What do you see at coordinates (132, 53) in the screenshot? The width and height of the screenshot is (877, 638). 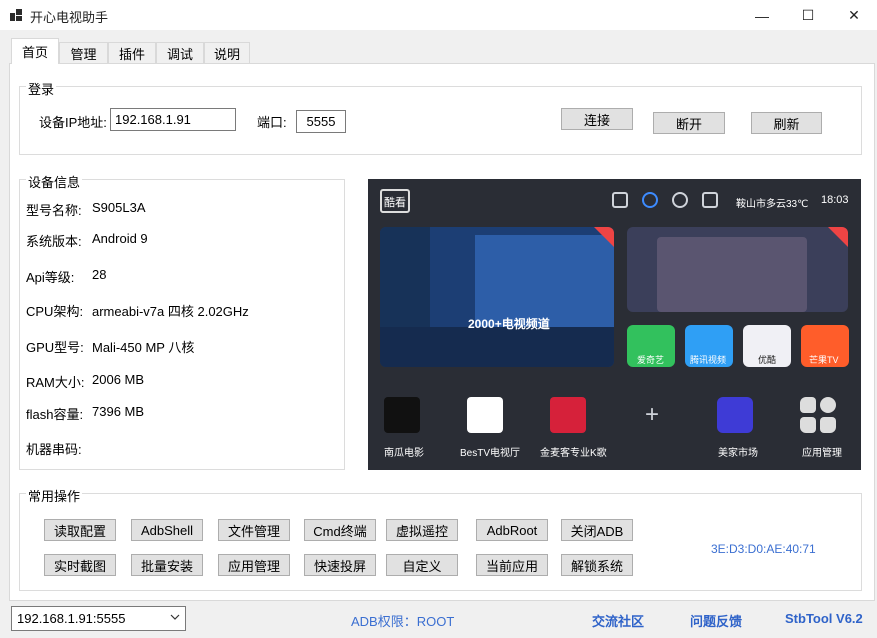 I see `tab-plugins: 插件` at bounding box center [132, 53].